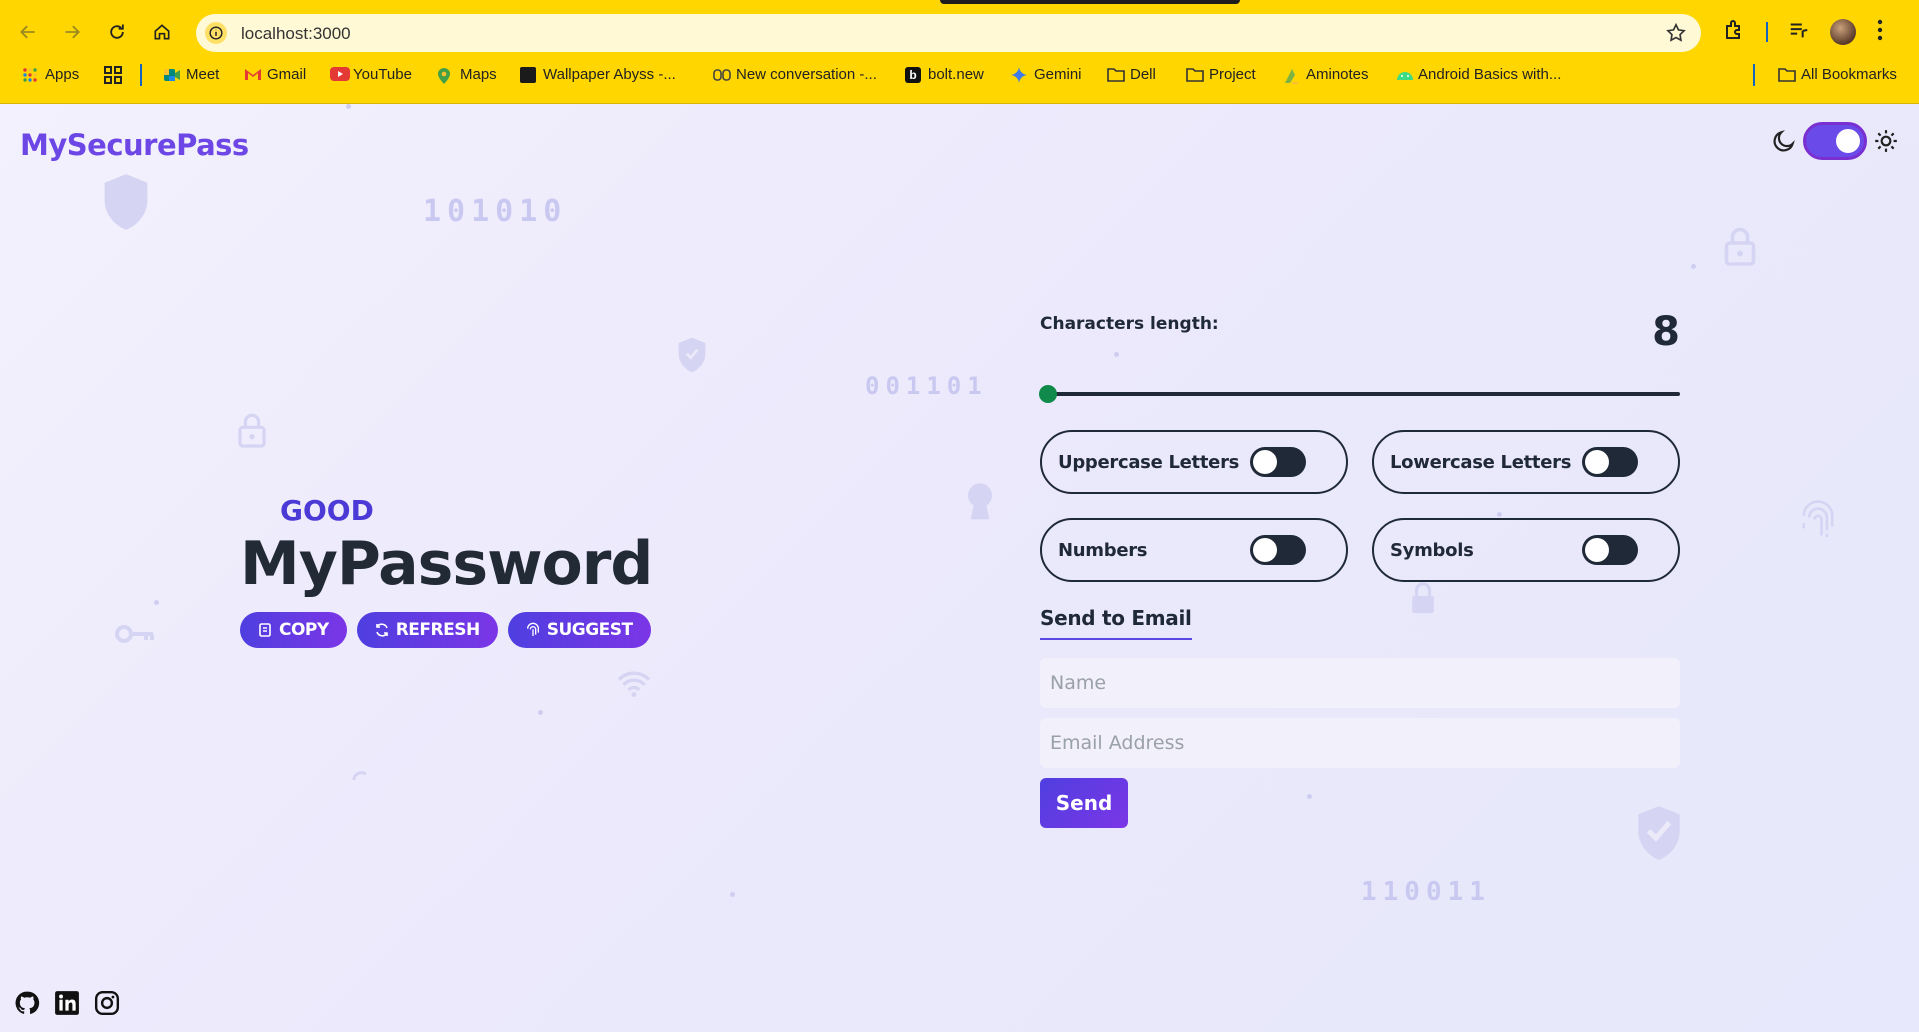 This screenshot has height=1032, width=1919. I want to click on bookmark-project: Project, so click(1221, 74).